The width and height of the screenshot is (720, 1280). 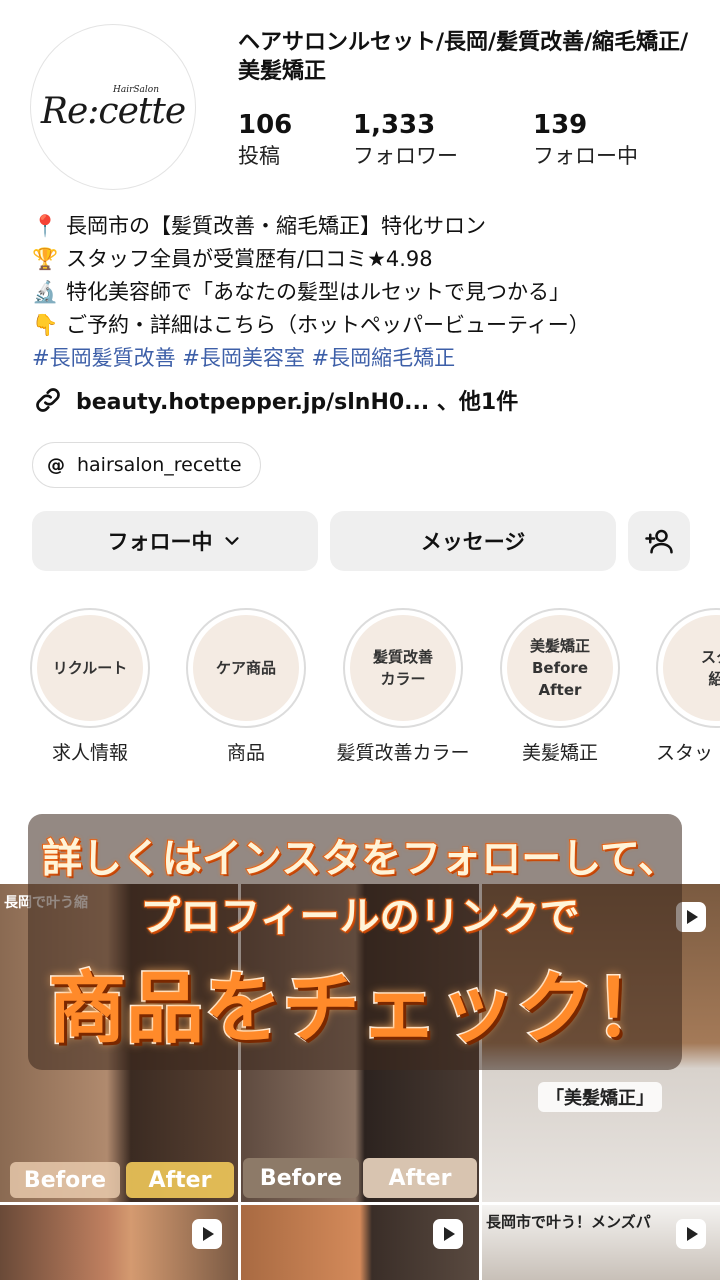 What do you see at coordinates (276, 226) in the screenshot?
I see `bio-line-text: 長岡市の【髪質改善・縮毛矯正】特化サロン` at bounding box center [276, 226].